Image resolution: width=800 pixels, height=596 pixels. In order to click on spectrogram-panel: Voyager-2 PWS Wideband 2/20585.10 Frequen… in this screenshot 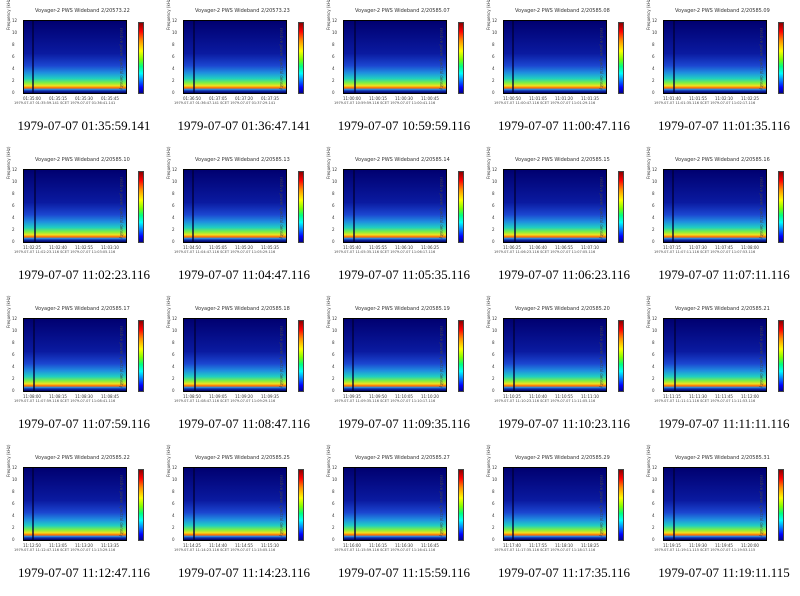, I will do `click(80, 222)`.